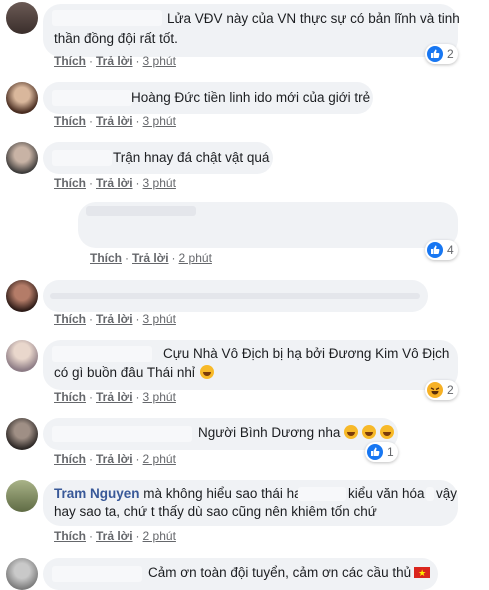 This screenshot has width=489, height=590. Describe the element at coordinates (191, 157) in the screenshot. I see `comment-text: Trận hnay đá chật vật quá` at that location.